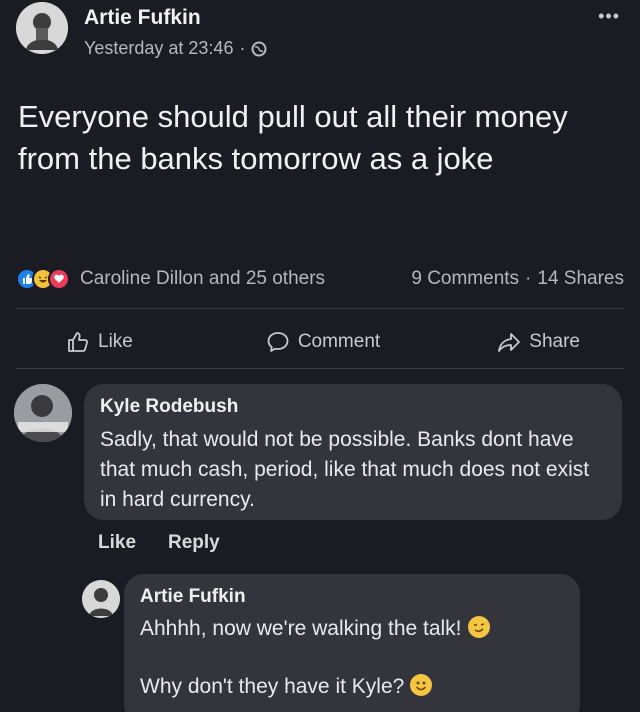 Image resolution: width=640 pixels, height=712 pixels. I want to click on reply-line-2: Why don't they have it Kyle?, so click(355, 687).